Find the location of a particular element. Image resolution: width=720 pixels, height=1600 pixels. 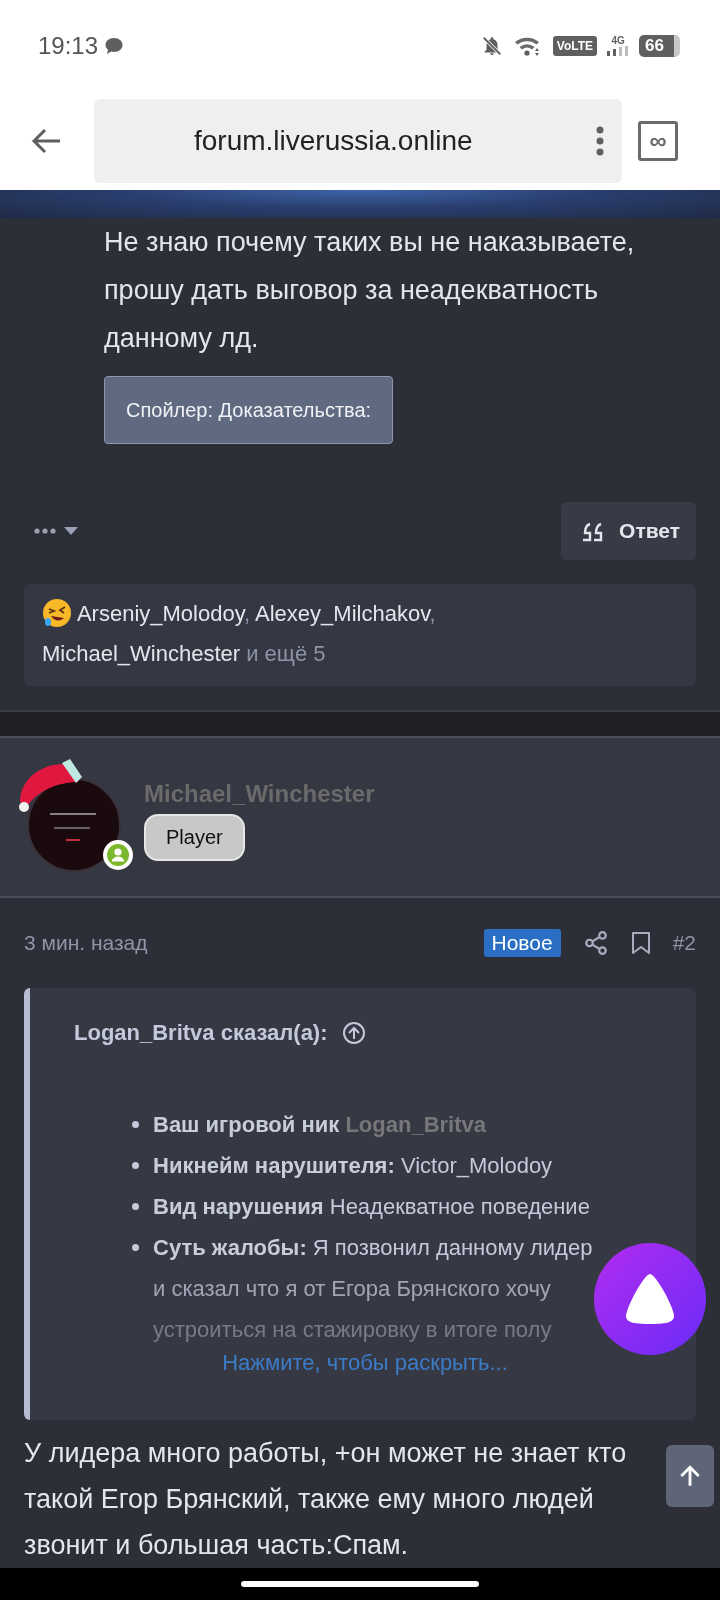

signal-icon is located at coordinates (618, 51).